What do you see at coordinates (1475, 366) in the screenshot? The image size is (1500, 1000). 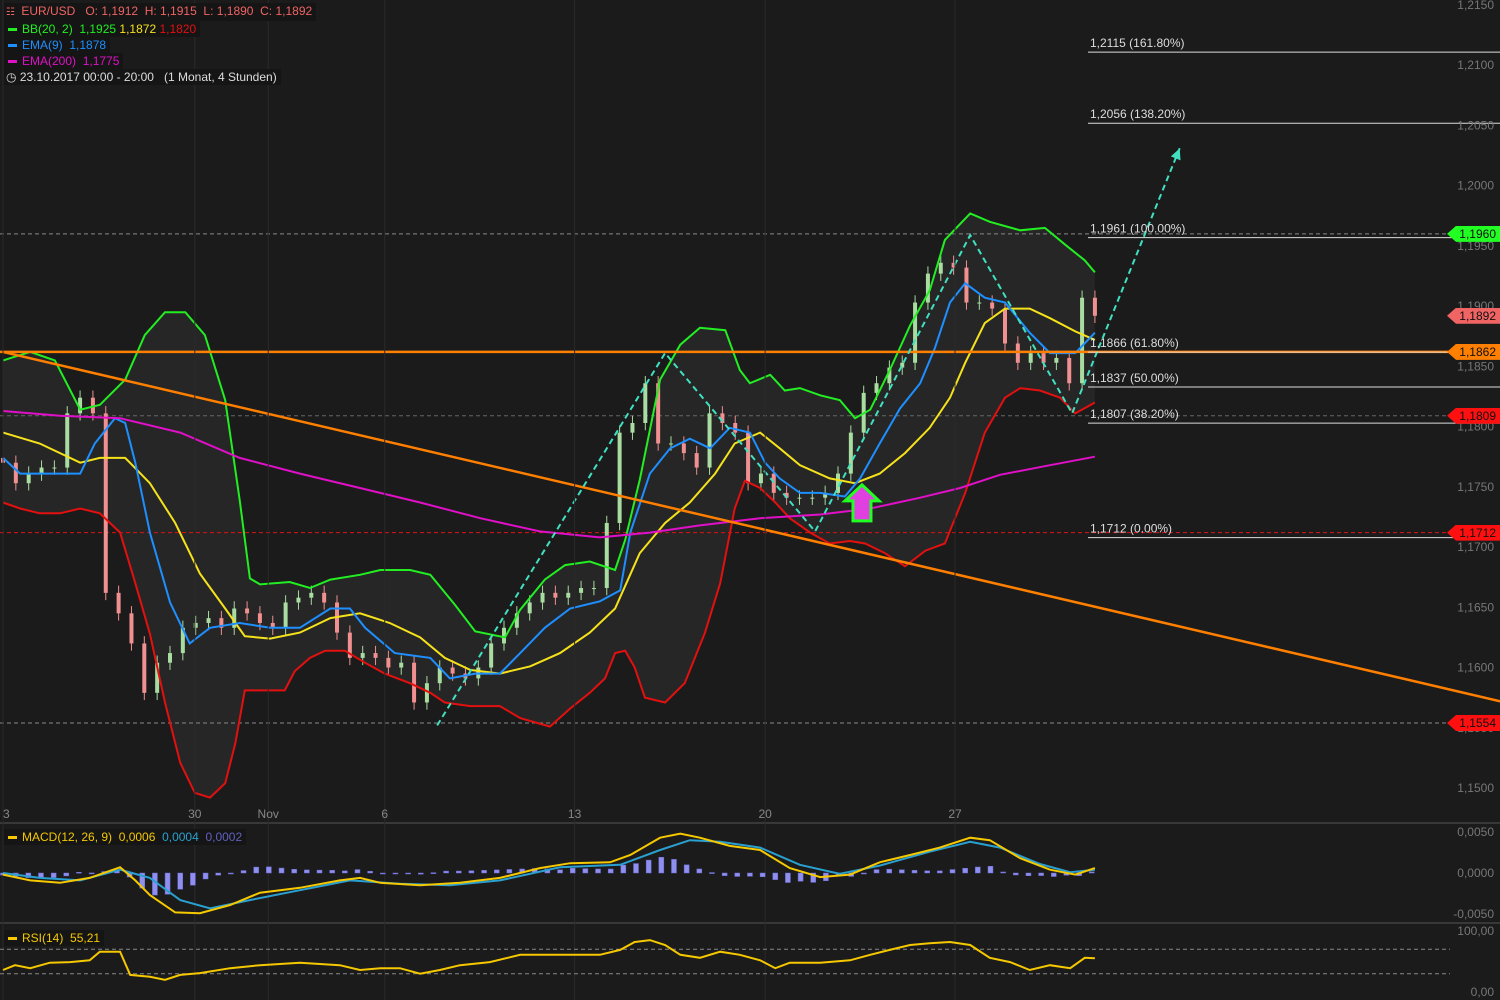 I see `price-tick-label: 1,1850` at bounding box center [1475, 366].